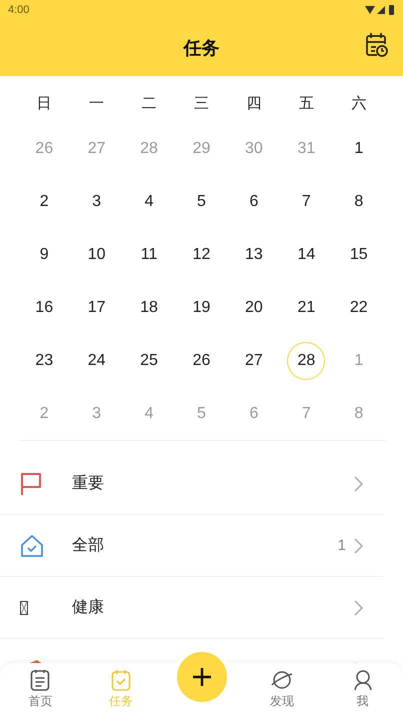 This screenshot has width=403, height=720. What do you see at coordinates (120, 680) in the screenshot?
I see `calendar-check-icon` at bounding box center [120, 680].